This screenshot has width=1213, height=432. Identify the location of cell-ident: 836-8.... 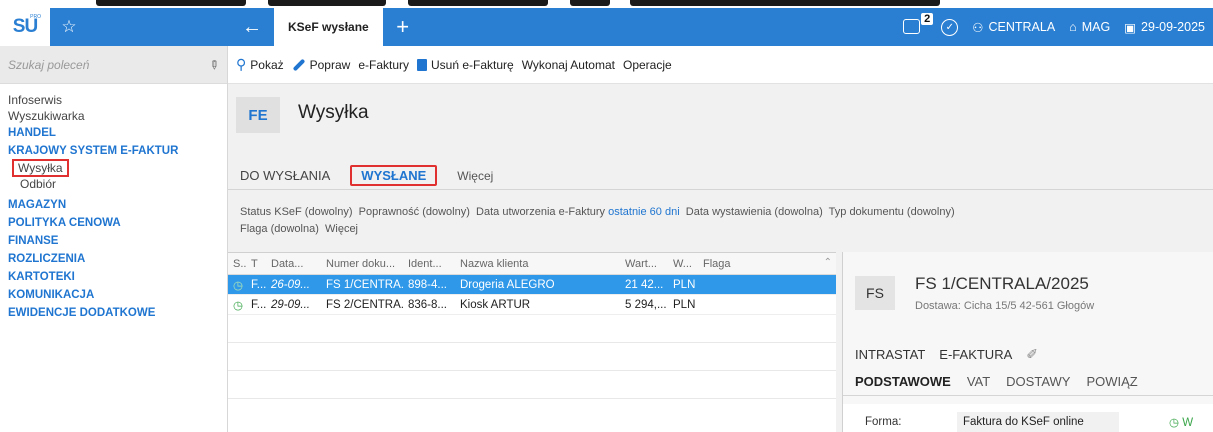
(427, 304).